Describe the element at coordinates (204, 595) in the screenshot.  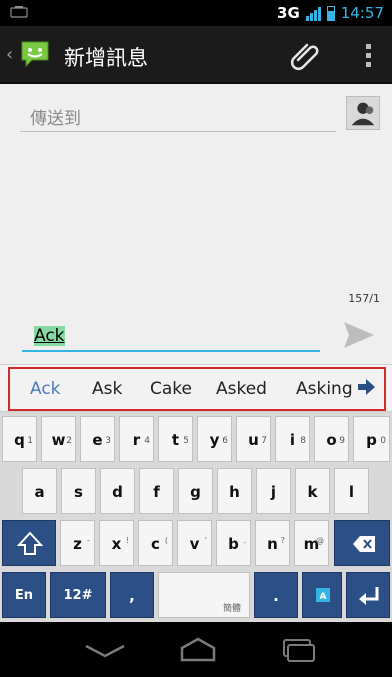
I see `space-key: 簡體` at that location.